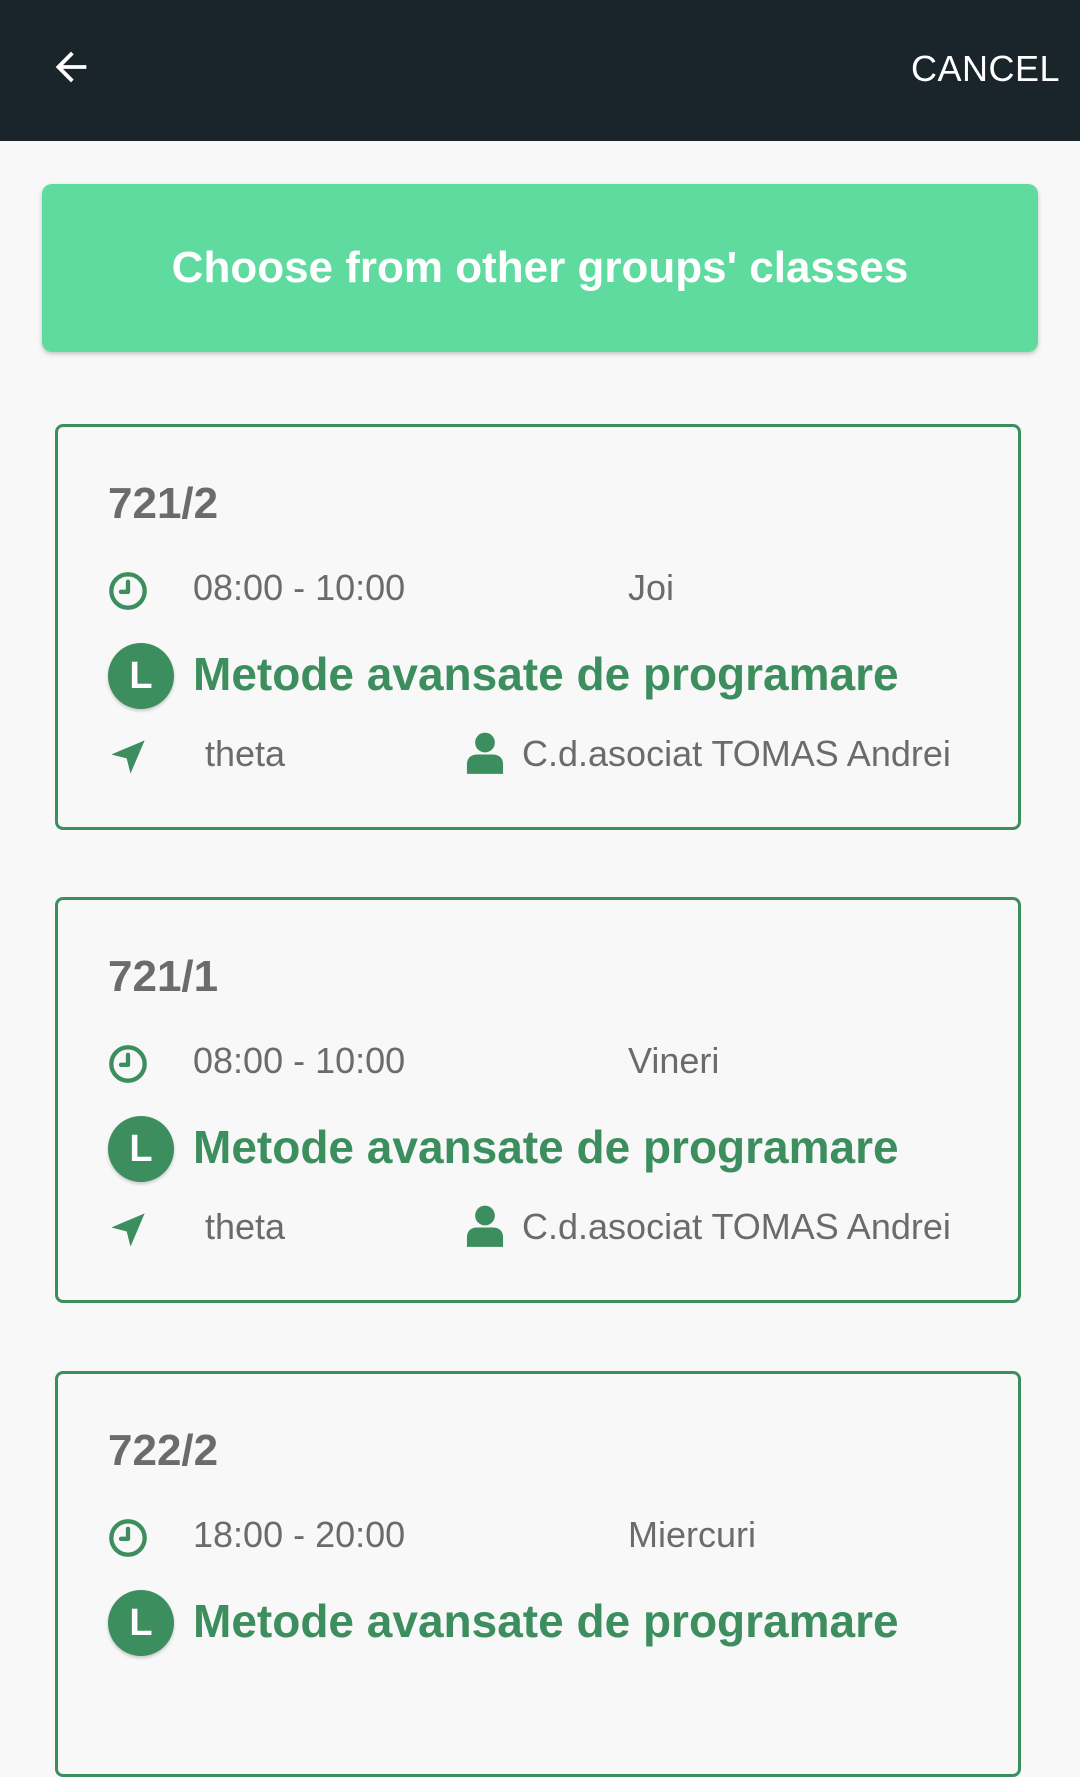 Image resolution: width=1080 pixels, height=1777 pixels. Describe the element at coordinates (674, 1060) in the screenshot. I see `class-day: Vineri` at that location.